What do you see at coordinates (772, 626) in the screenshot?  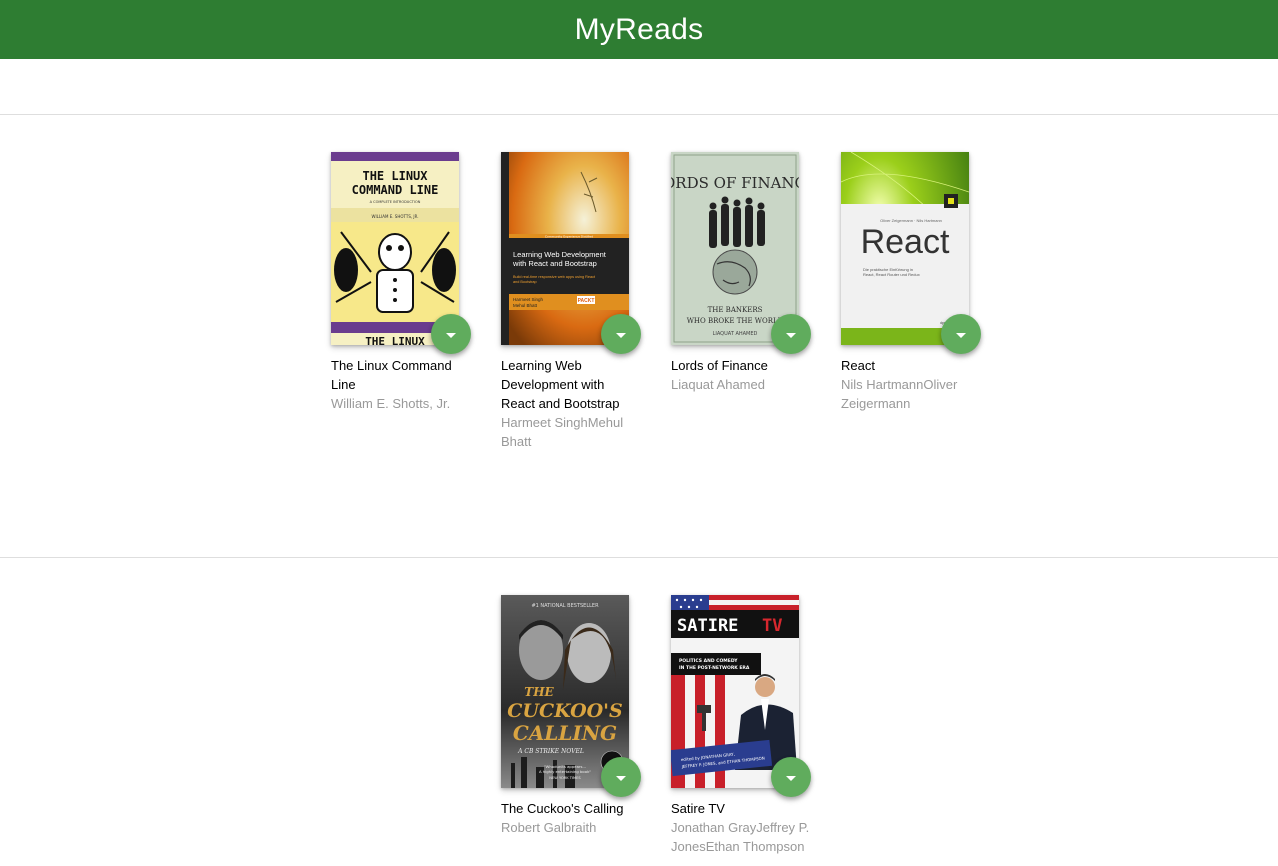 I see `svg-text: TV` at bounding box center [772, 626].